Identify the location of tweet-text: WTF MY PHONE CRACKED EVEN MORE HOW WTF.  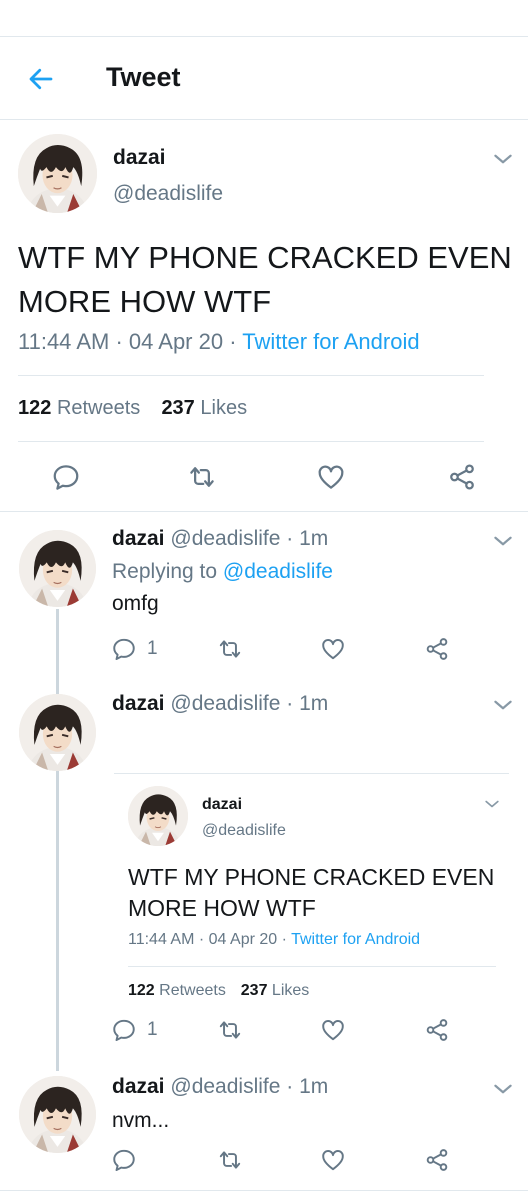
(265, 280).